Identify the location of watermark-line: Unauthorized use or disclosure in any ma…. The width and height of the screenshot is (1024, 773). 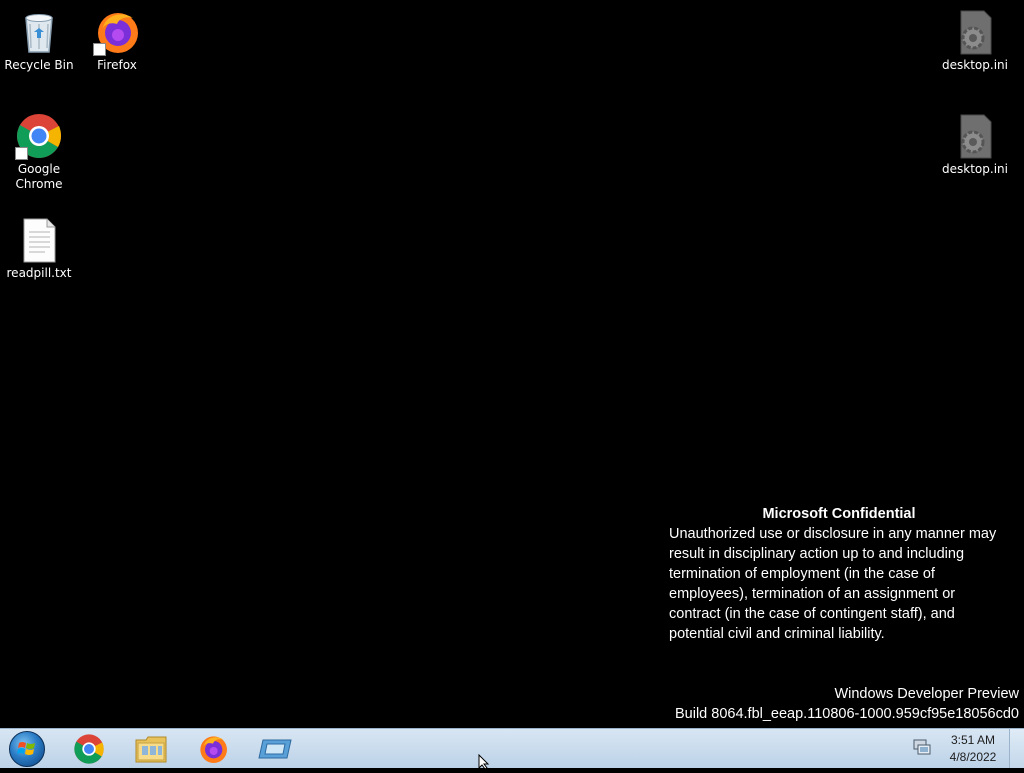
(833, 534).